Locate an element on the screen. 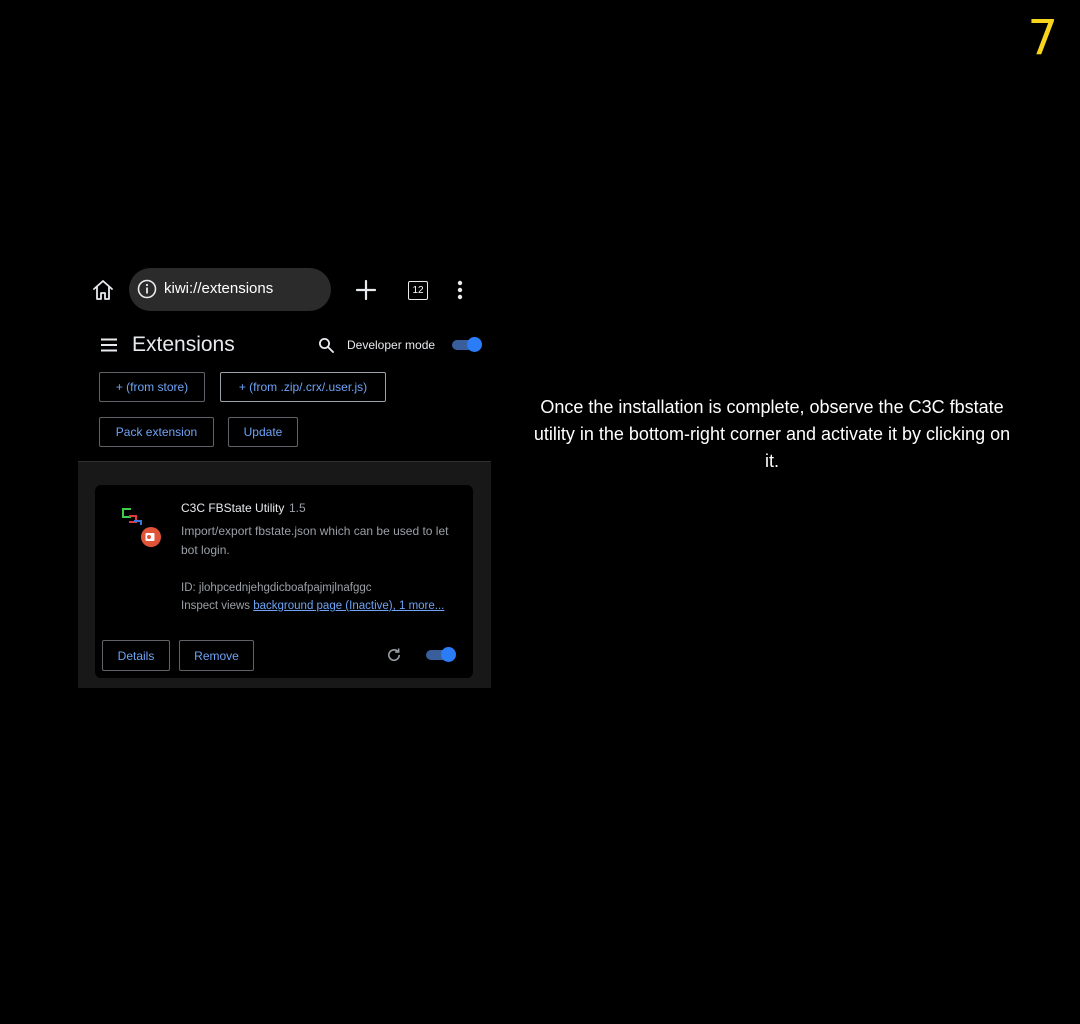 This screenshot has height=1024, width=1080. extension-logo-icon is located at coordinates (142, 528).